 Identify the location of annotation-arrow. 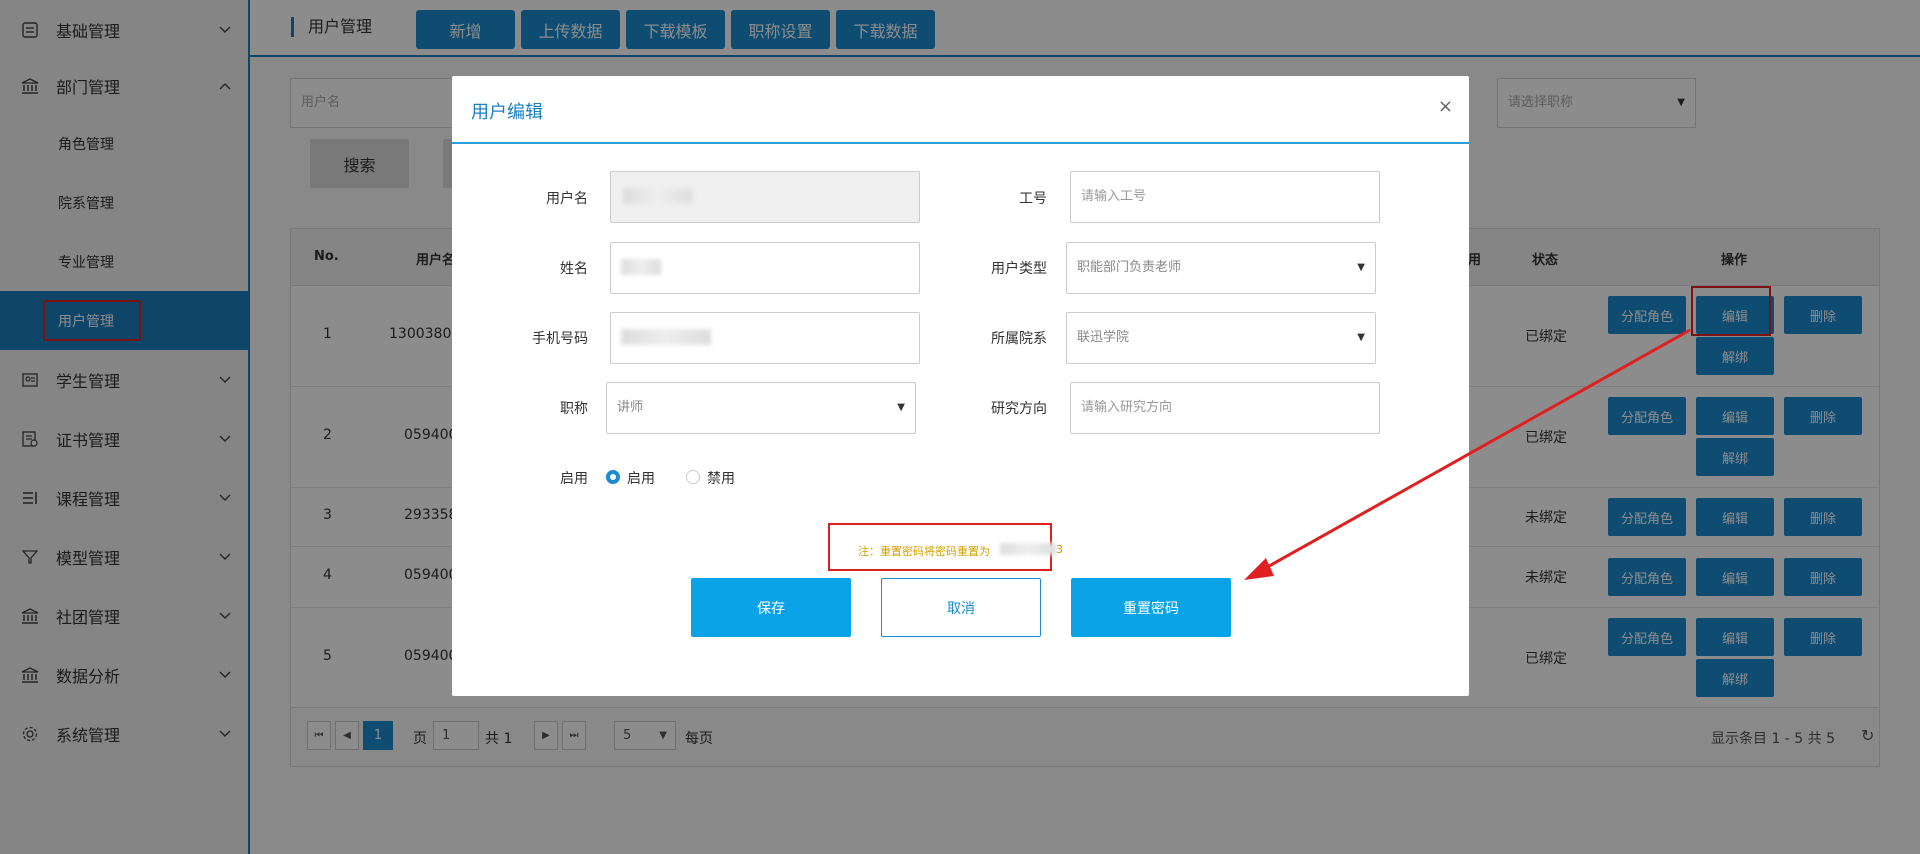
(1467, 454).